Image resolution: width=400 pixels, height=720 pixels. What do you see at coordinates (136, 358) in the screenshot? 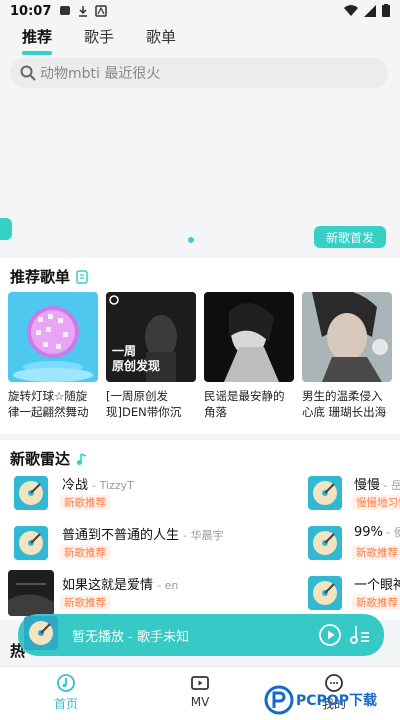
I see `cover-caption: 一周 原创发现` at bounding box center [136, 358].